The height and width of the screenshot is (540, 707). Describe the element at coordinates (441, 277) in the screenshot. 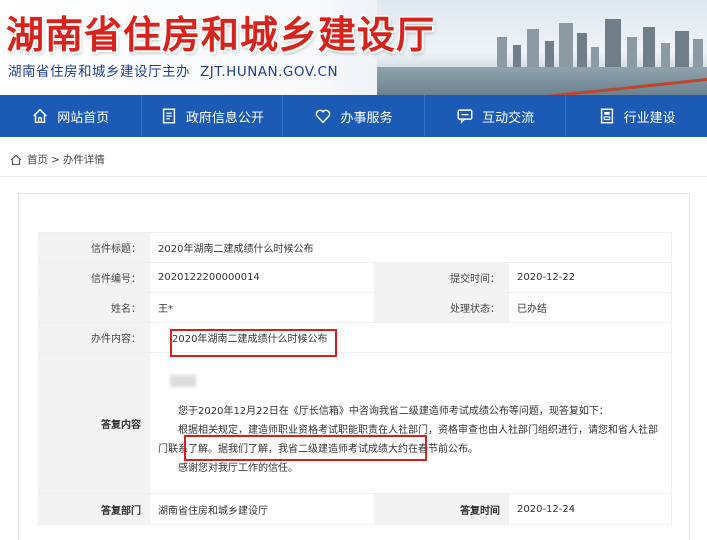

I see `submit-time-label: 提交时间：` at that location.